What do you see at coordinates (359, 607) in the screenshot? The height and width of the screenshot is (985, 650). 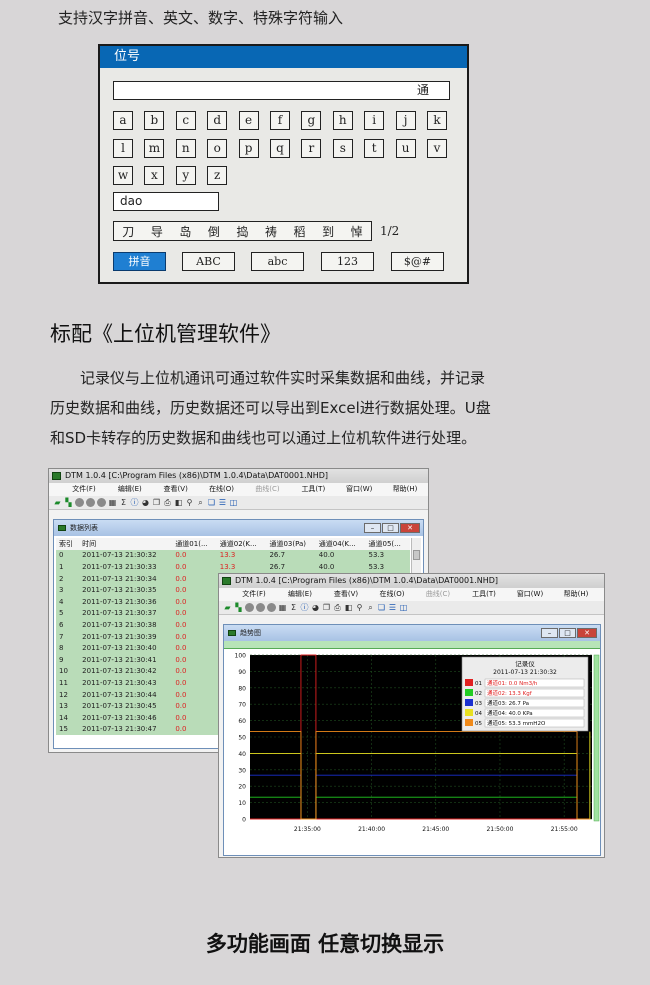 I see `search-icon: ⚲` at bounding box center [359, 607].